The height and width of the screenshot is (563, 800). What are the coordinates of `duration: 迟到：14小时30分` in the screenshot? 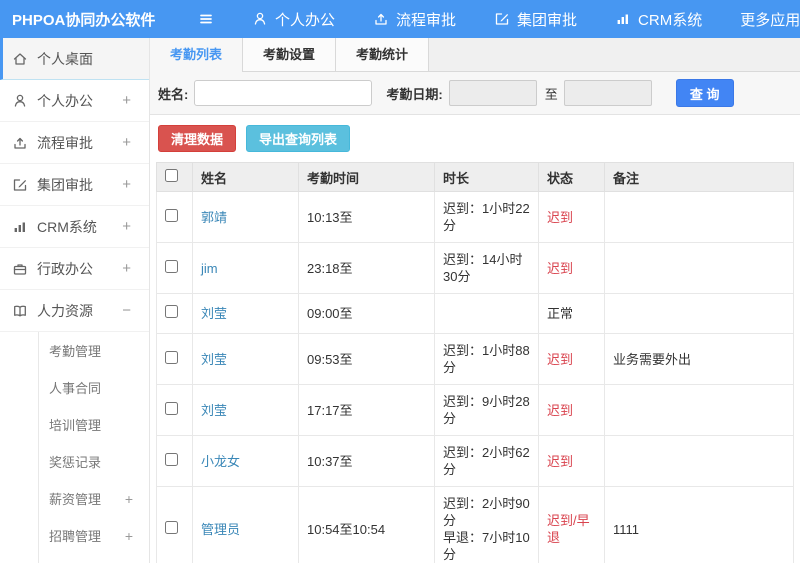 It's located at (486, 268).